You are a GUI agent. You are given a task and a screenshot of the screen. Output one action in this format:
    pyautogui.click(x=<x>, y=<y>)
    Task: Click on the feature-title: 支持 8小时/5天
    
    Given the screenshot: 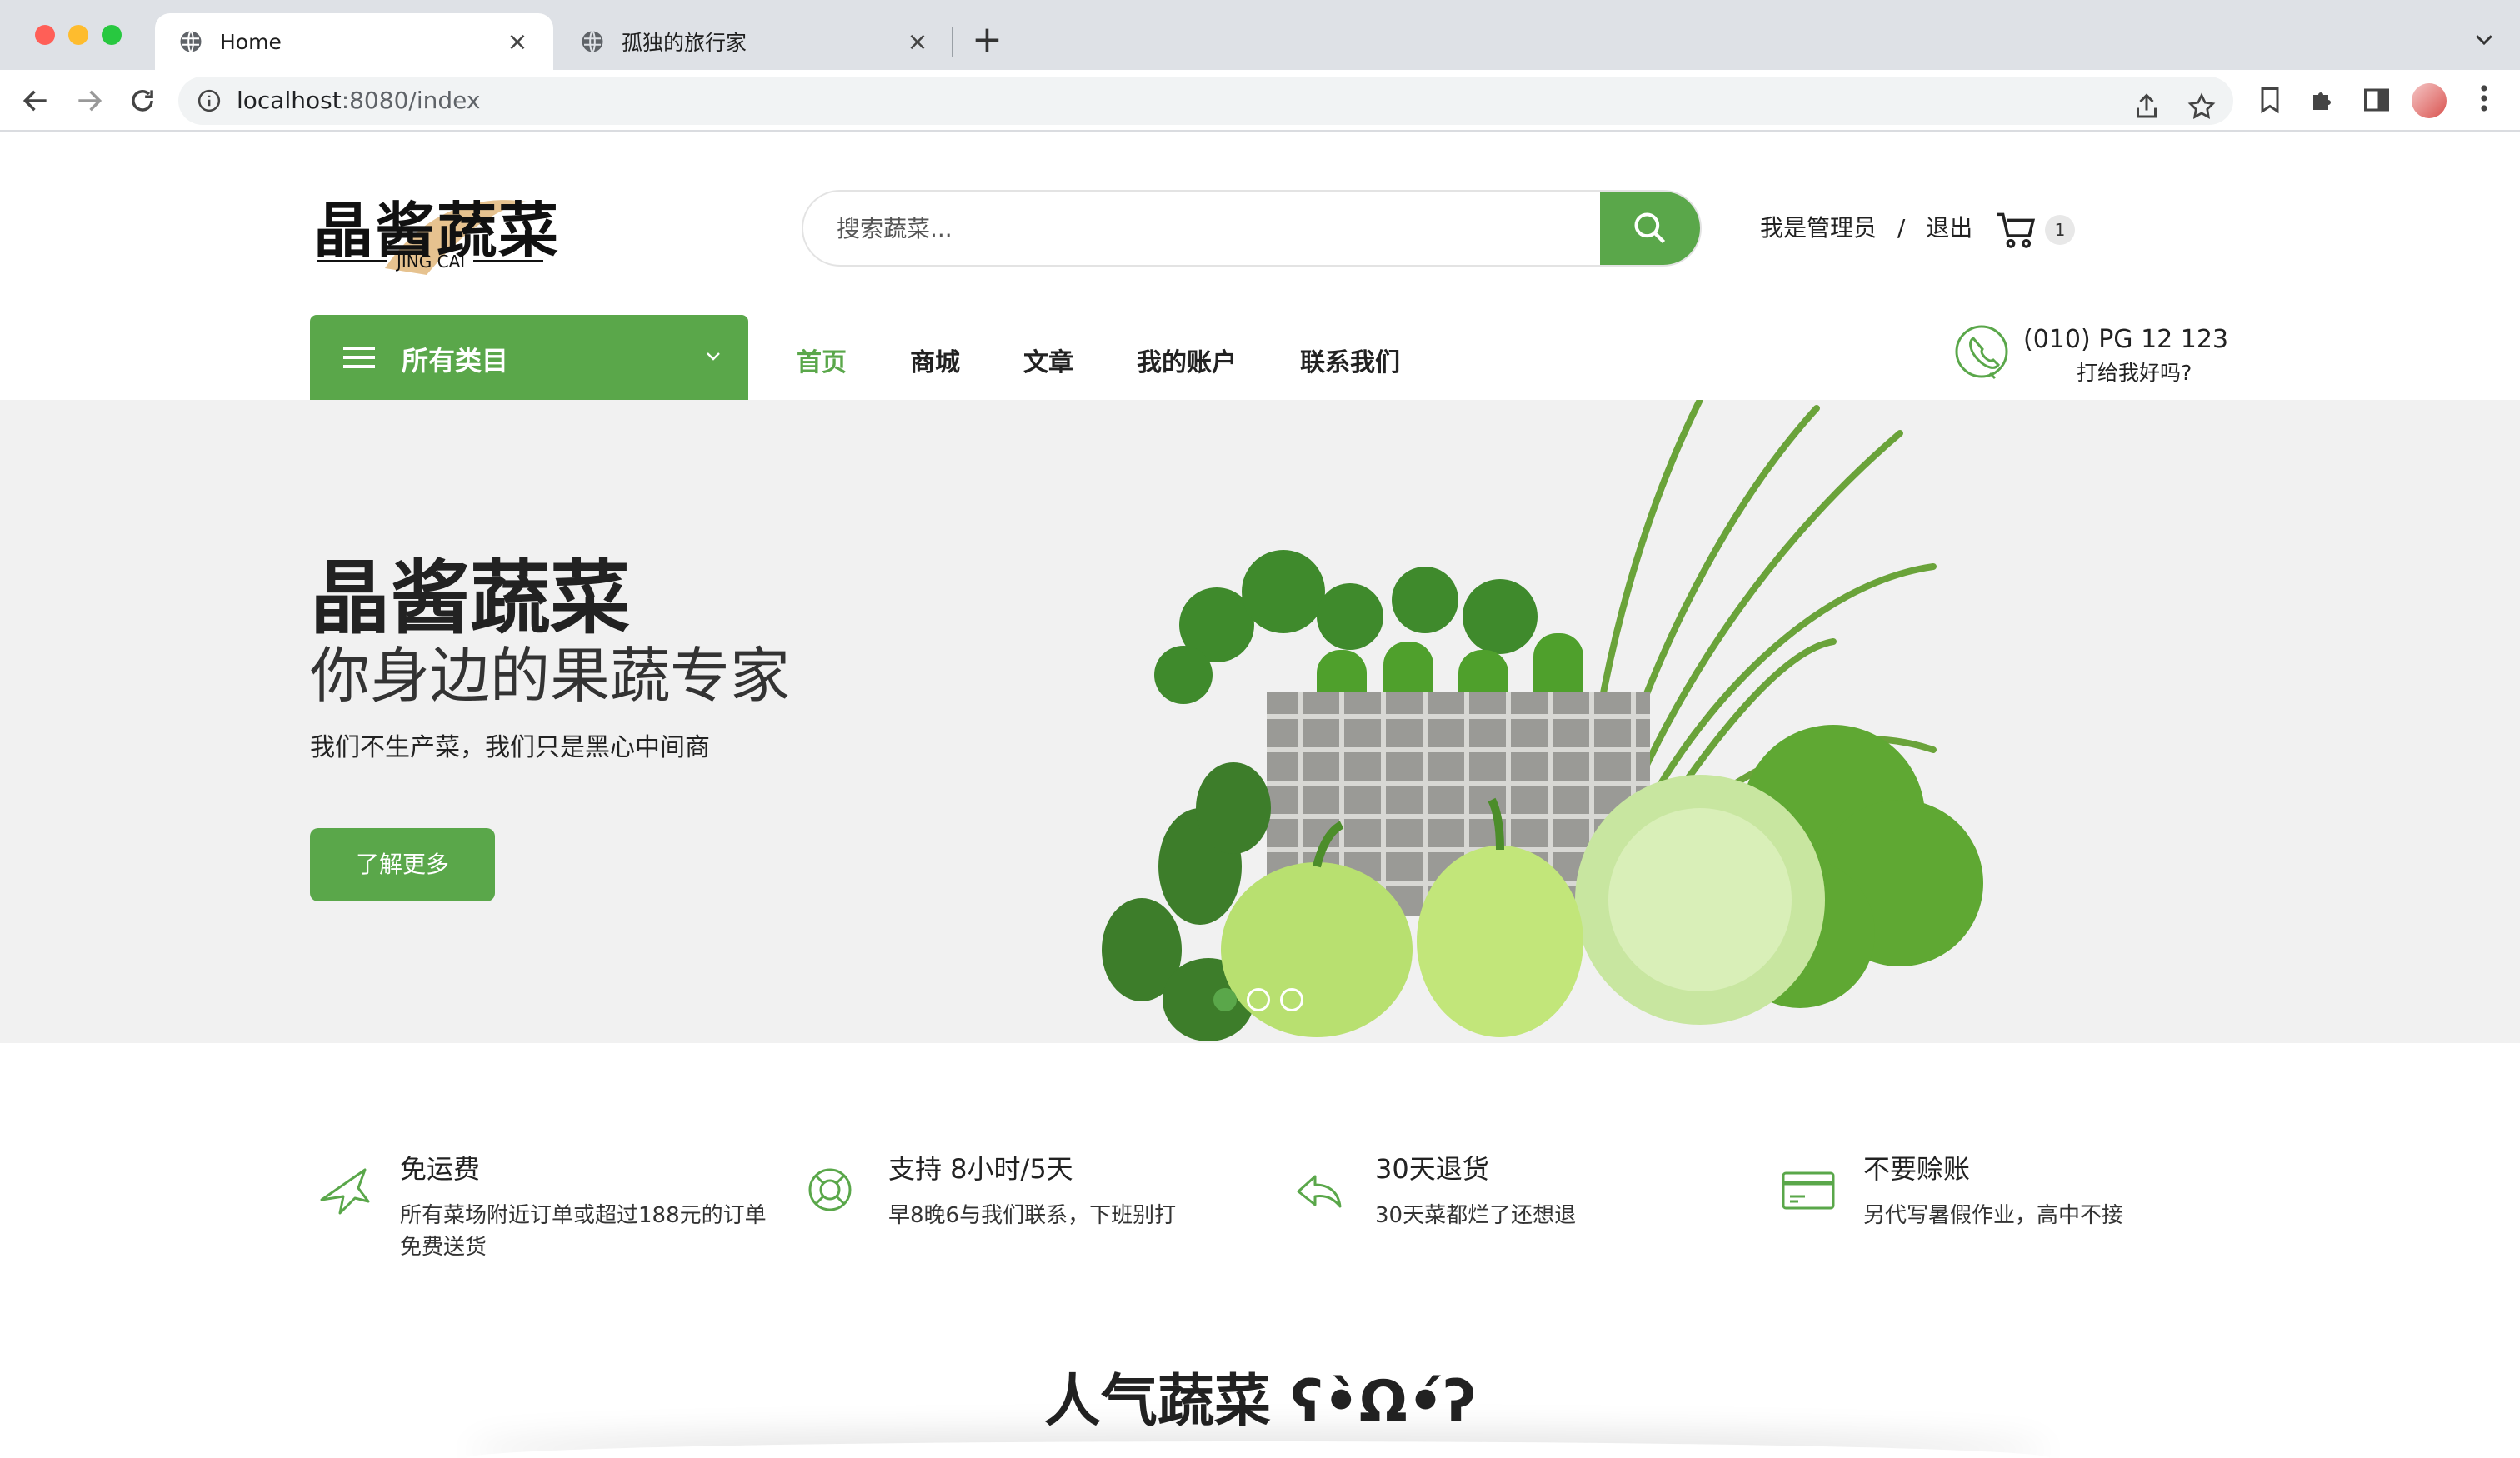 What is the action you would take?
    pyautogui.click(x=980, y=1169)
    